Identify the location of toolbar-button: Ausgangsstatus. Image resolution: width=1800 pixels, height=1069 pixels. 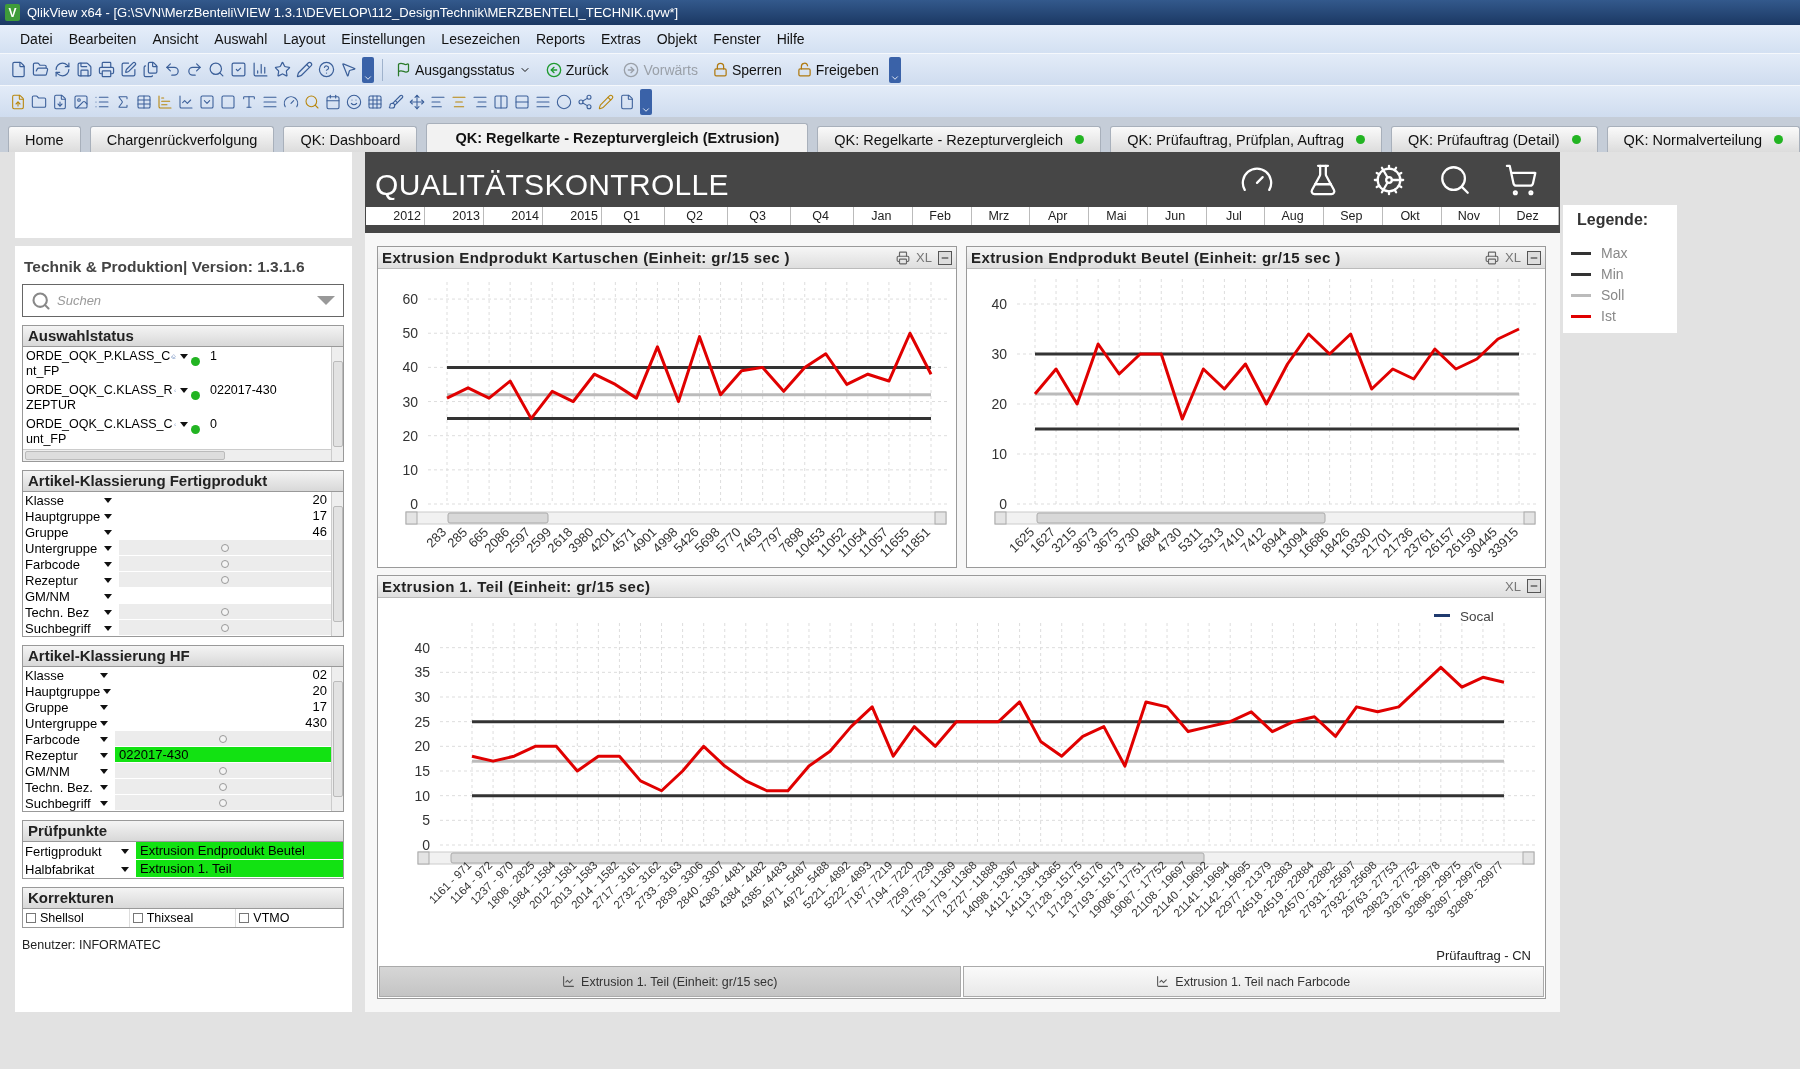
(463, 69).